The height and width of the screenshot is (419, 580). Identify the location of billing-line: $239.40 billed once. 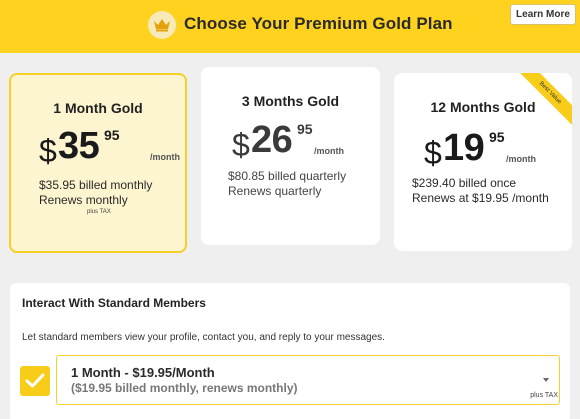
(464, 183).